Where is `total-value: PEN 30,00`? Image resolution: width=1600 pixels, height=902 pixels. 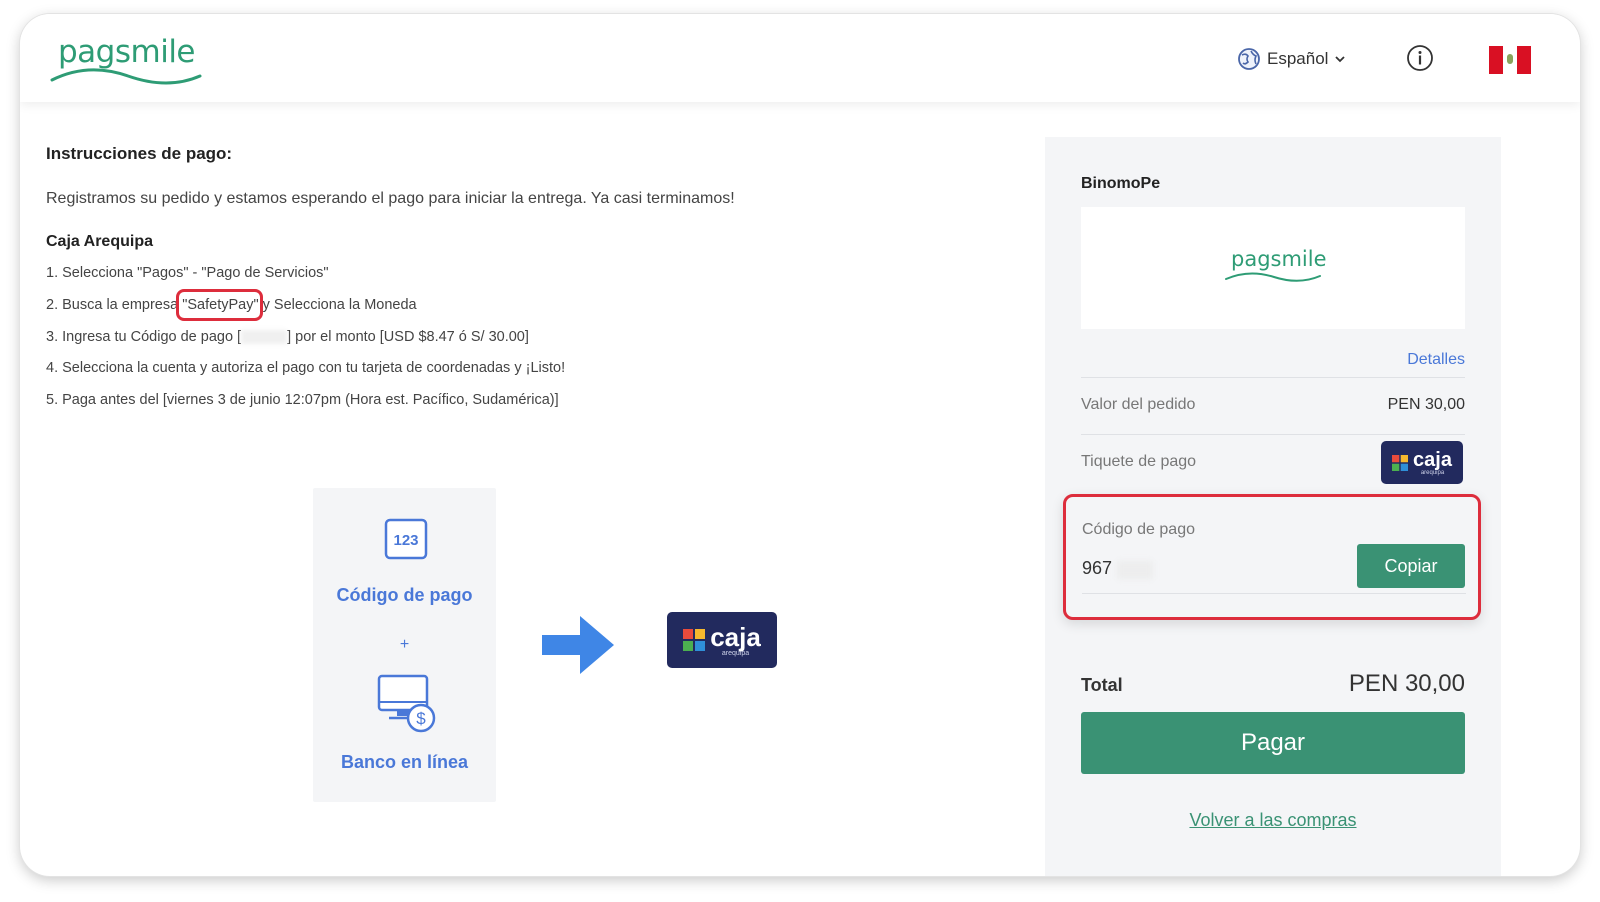 total-value: PEN 30,00 is located at coordinates (1406, 683).